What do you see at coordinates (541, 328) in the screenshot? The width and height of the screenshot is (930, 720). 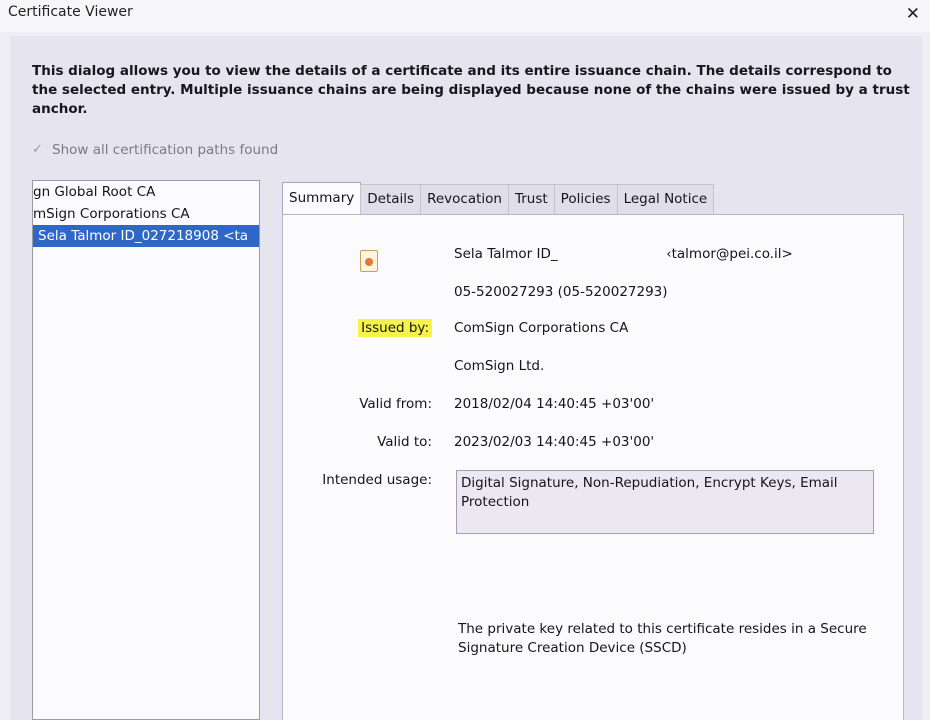 I see `issuer-common-name: ComSign Corporations CA` at bounding box center [541, 328].